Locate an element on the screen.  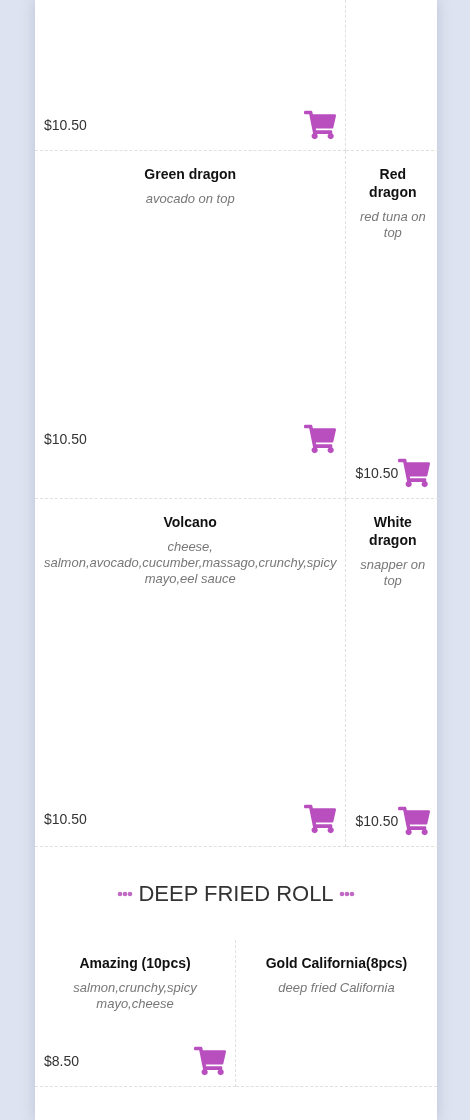
dish-name: Amazing (10pcs) is located at coordinates (135, 963).